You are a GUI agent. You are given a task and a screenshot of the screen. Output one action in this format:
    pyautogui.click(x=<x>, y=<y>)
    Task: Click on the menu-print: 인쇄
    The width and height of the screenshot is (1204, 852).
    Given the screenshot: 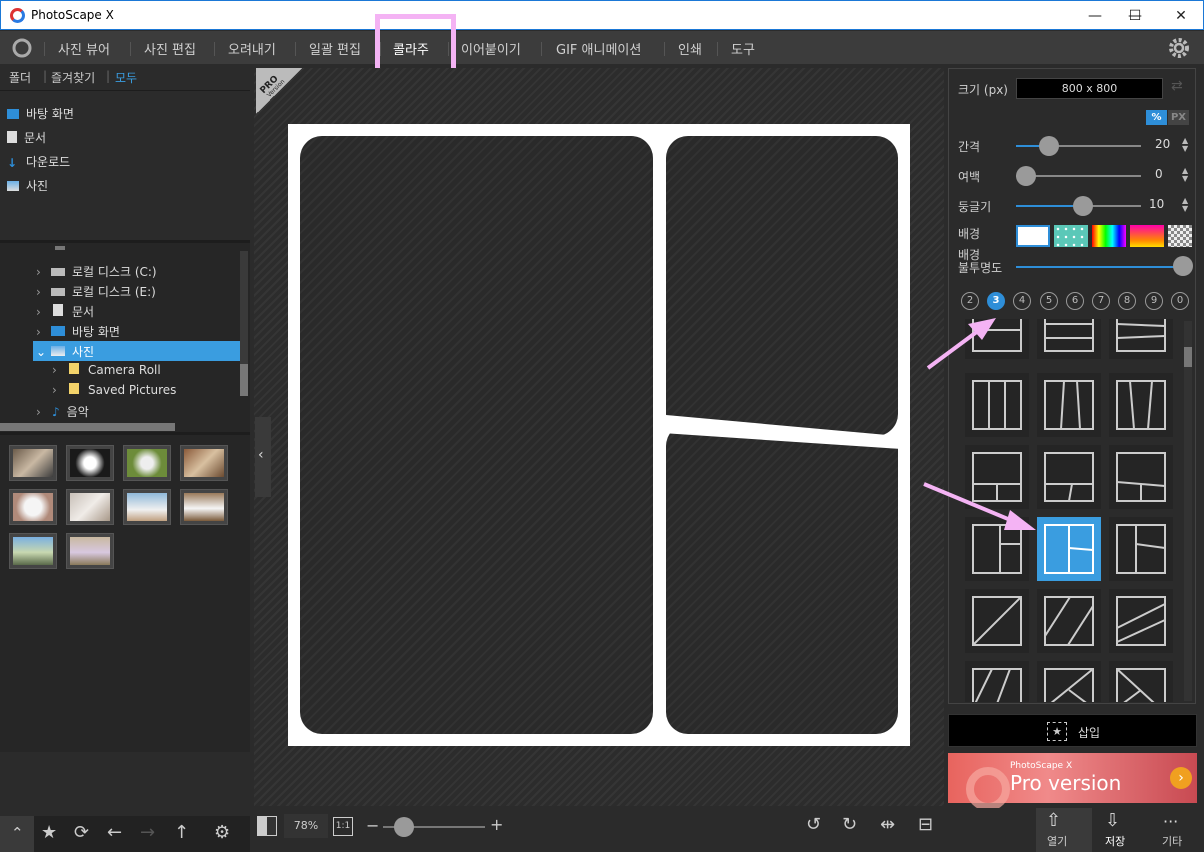 What is the action you would take?
    pyautogui.click(x=690, y=48)
    